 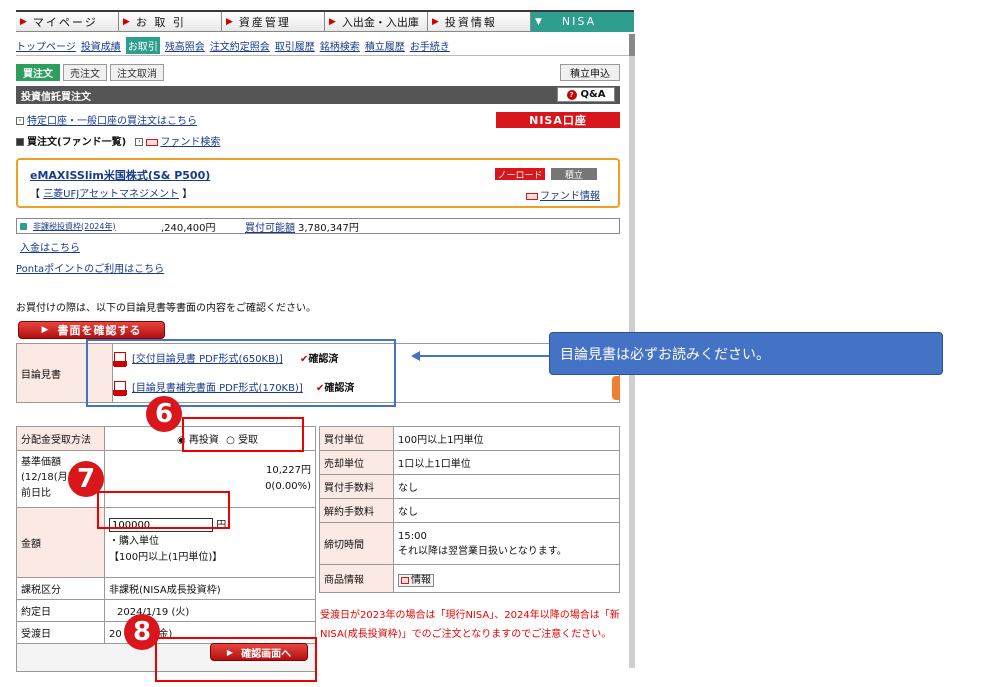 What do you see at coordinates (240, 45) in the screenshot?
I see `subnav-orders: 注文約定照会` at bounding box center [240, 45].